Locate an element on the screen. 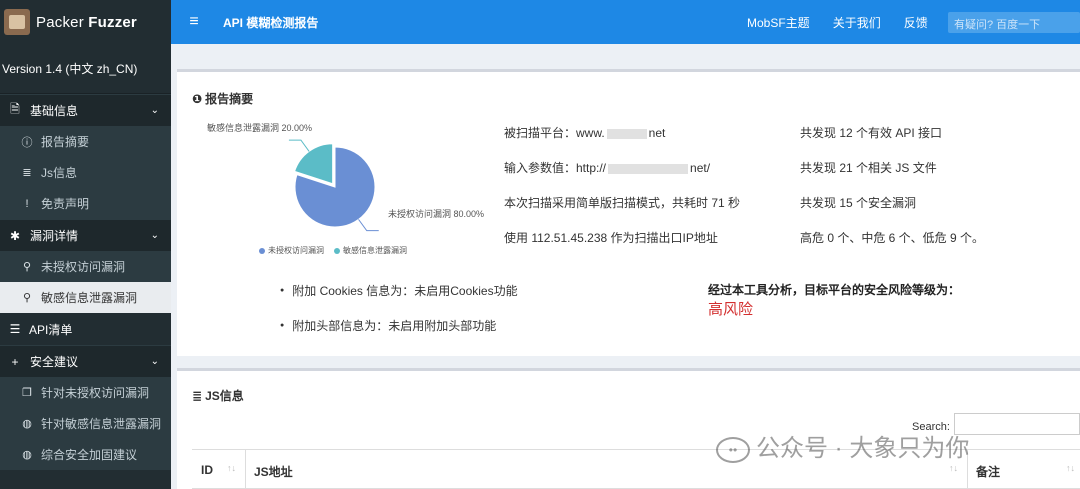 This screenshot has height=489, width=1080. link-feedback: 反馈 is located at coordinates (916, 22).